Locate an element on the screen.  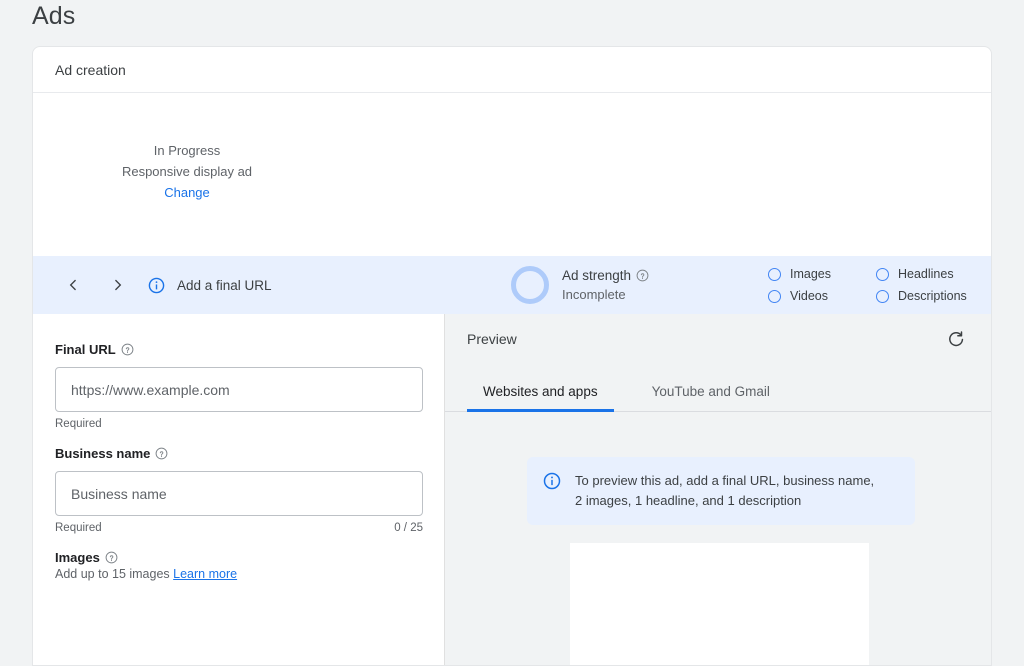
business-name-counter: 0 / 25 is located at coordinates (408, 528).